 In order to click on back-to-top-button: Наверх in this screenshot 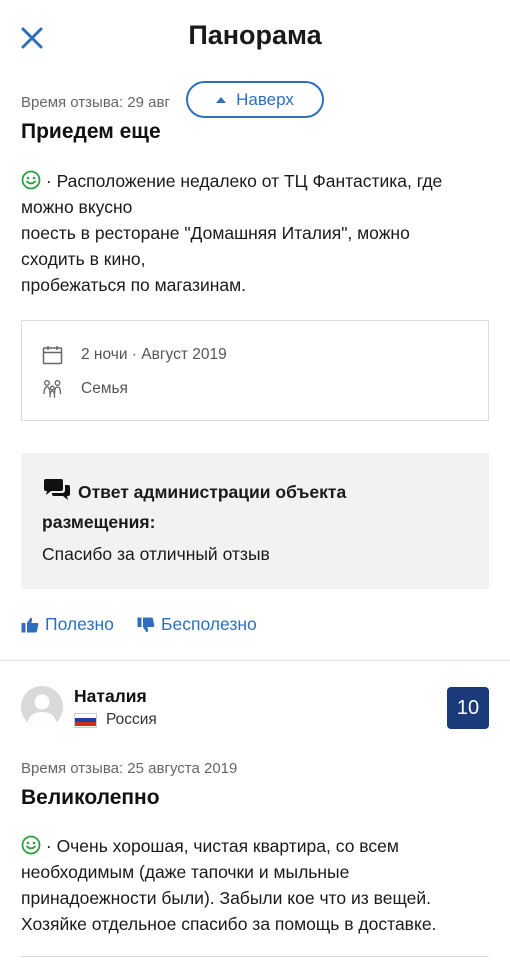, I will do `click(255, 99)`.